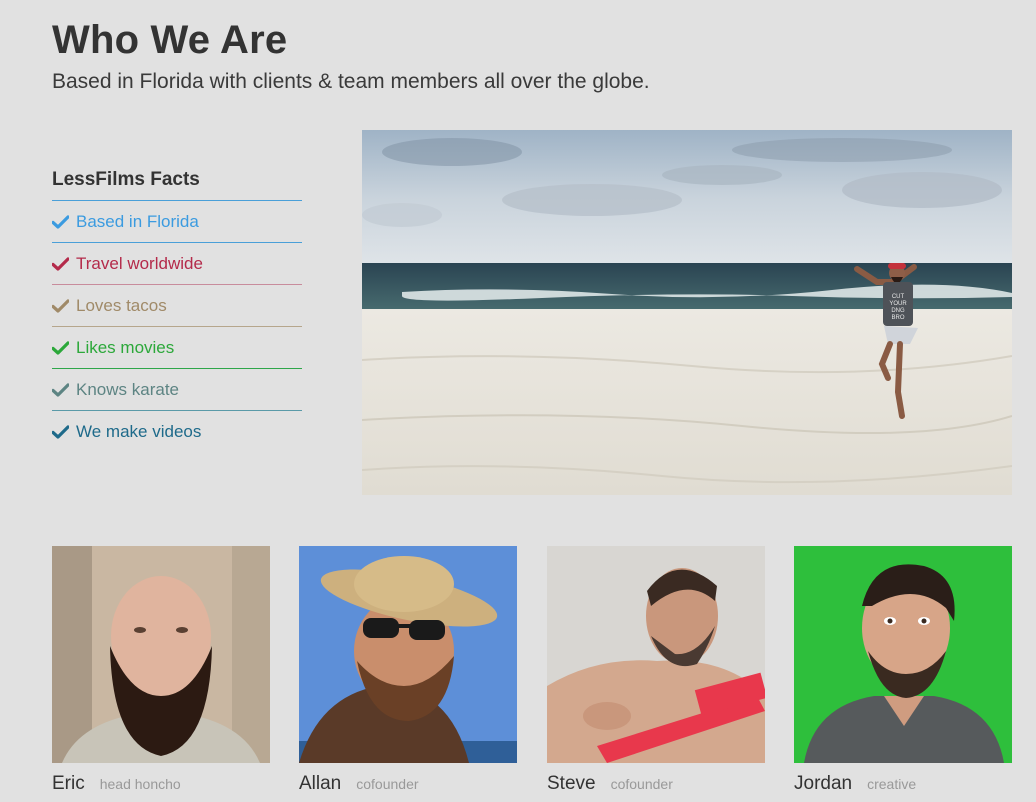  What do you see at coordinates (121, 305) in the screenshot?
I see `fact-label: Loves tacos` at bounding box center [121, 305].